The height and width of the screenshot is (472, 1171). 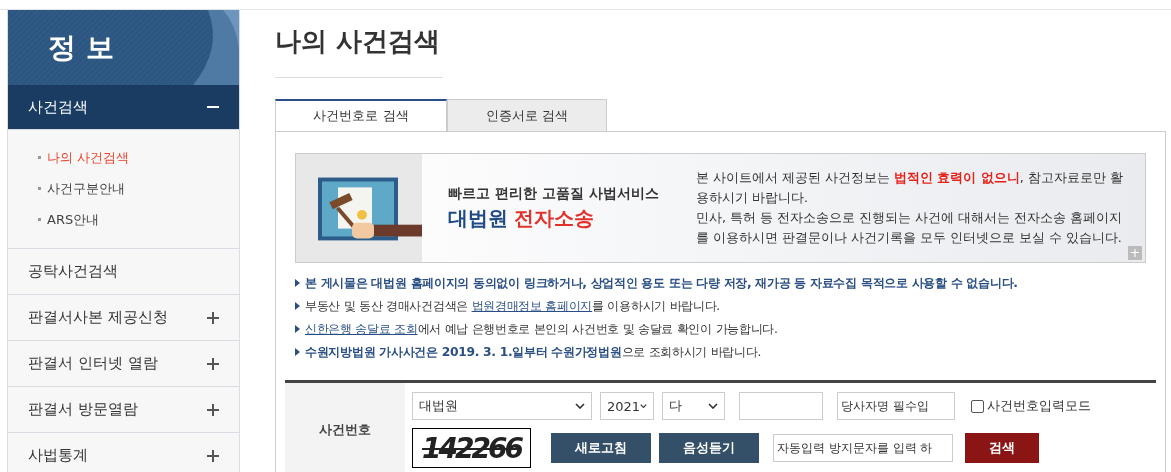 I want to click on banner-brand: 대법원, so click(x=478, y=218).